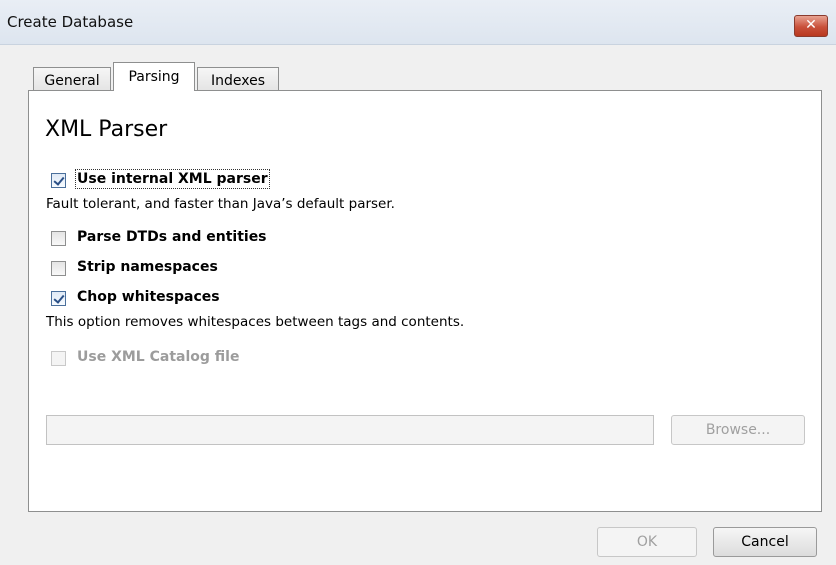 Image resolution: width=836 pixels, height=565 pixels. Describe the element at coordinates (70, 22) in the screenshot. I see `window-title: Create Database` at that location.